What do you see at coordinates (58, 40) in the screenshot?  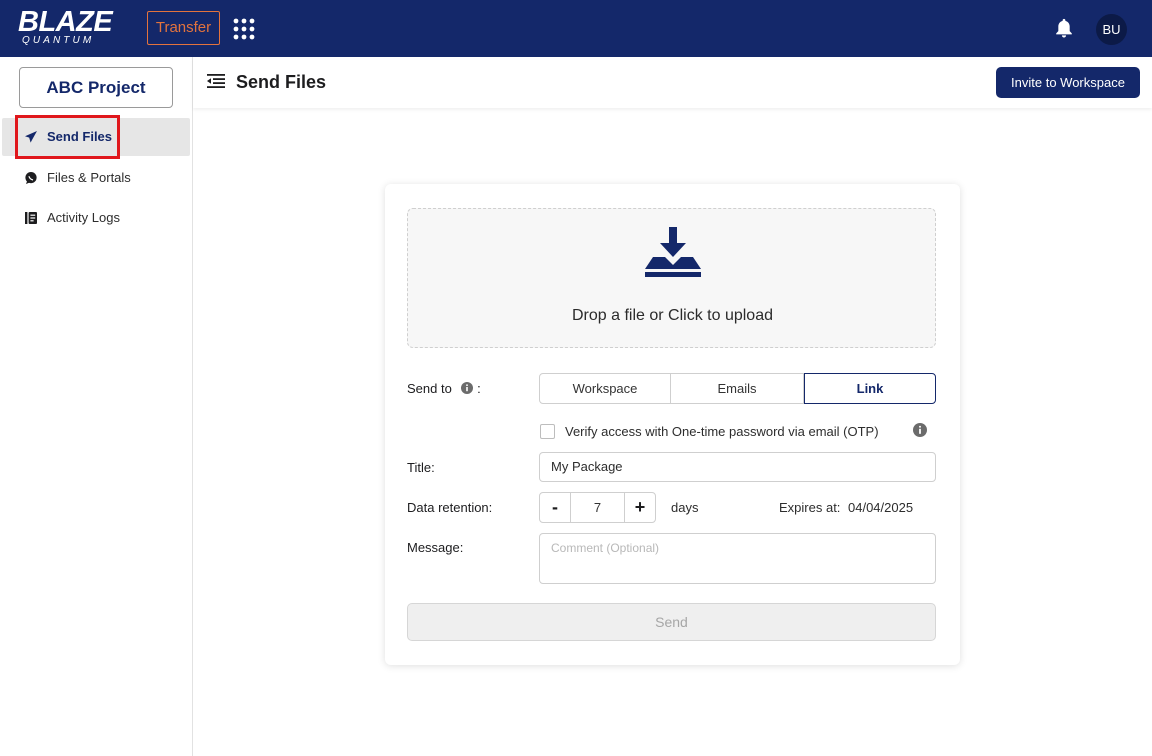 I see `logo-sub-text: QUANTUM` at bounding box center [58, 40].